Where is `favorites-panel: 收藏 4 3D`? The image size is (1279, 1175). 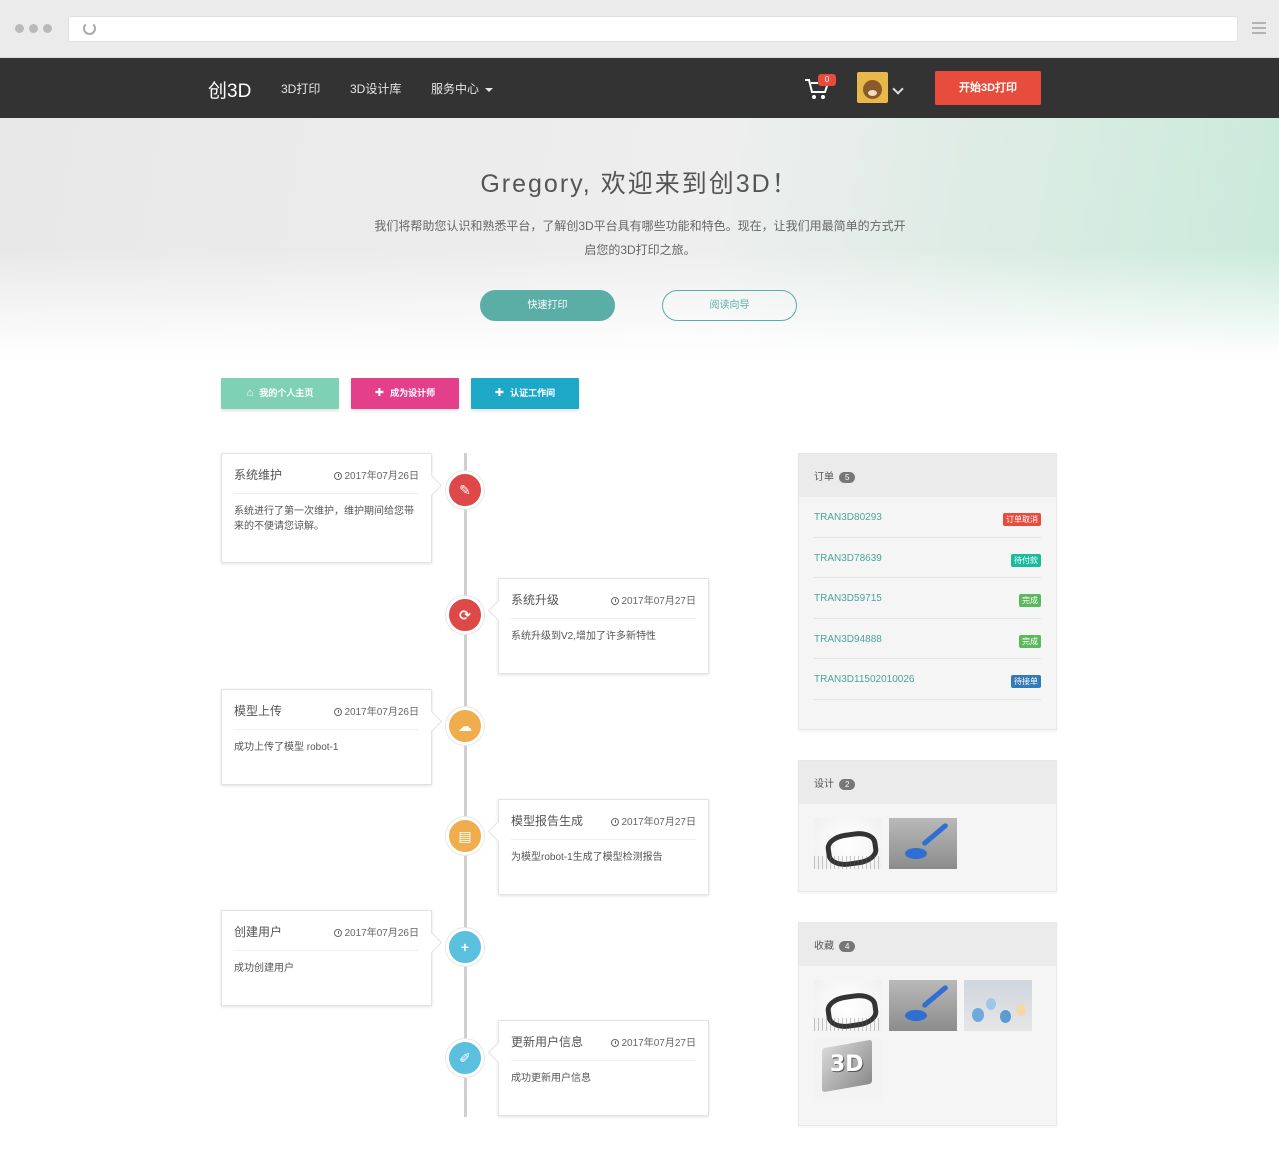
favorites-panel: 收藏 4 3D is located at coordinates (927, 1024).